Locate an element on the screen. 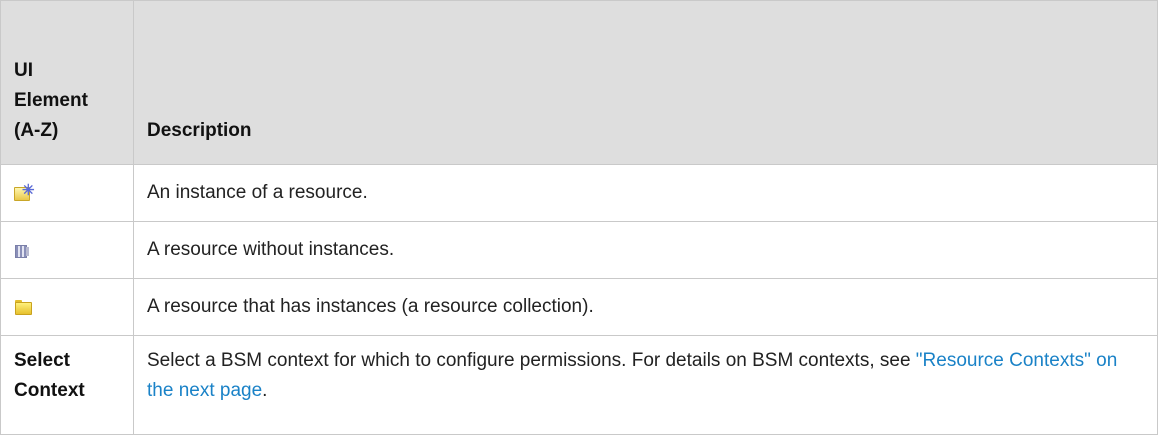 The height and width of the screenshot is (435, 1167). table-row: ✳ An instance of a resource. is located at coordinates (579, 193).